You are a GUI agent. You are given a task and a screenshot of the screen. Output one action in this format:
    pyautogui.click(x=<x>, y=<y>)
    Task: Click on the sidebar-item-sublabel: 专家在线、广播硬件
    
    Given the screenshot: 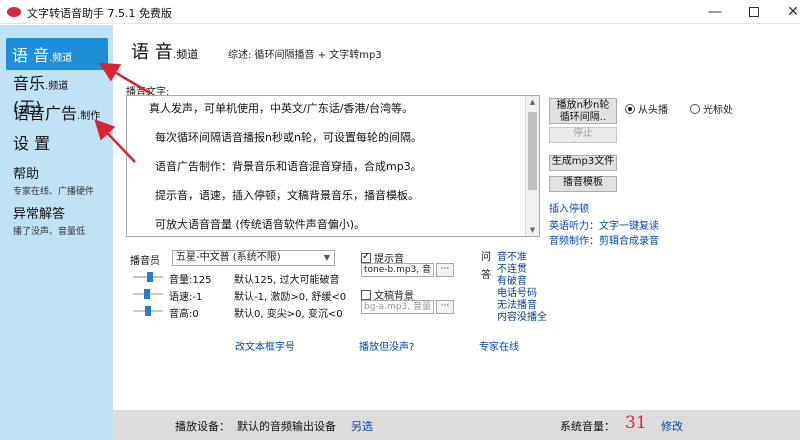 What is the action you would take?
    pyautogui.click(x=54, y=192)
    